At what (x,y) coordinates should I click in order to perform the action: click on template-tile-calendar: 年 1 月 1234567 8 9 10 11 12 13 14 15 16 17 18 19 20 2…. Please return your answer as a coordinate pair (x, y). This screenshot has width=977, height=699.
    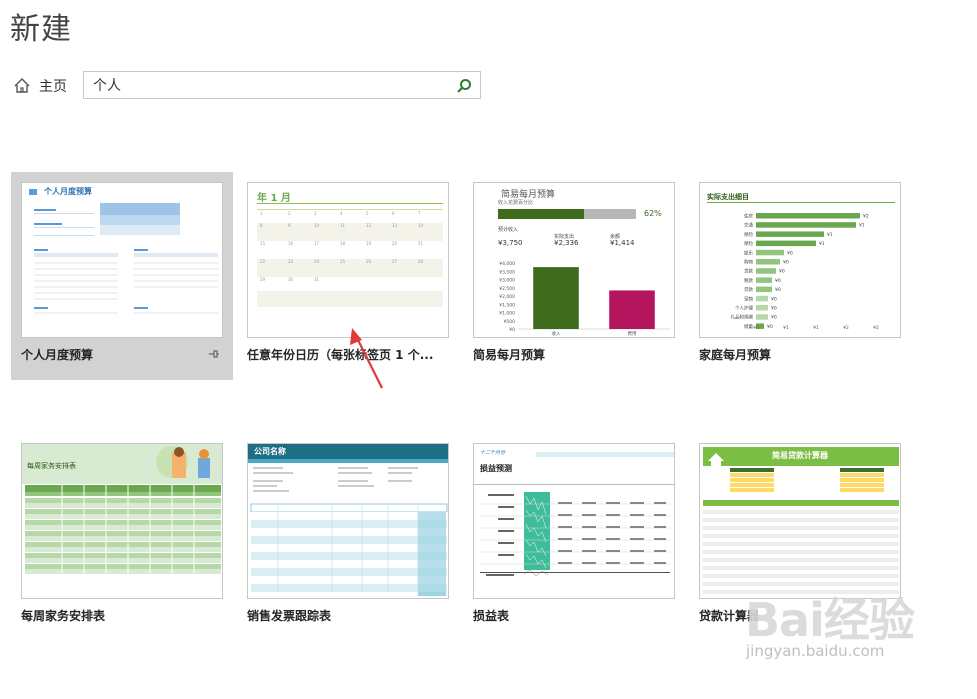
    Looking at the image, I should click on (348, 276).